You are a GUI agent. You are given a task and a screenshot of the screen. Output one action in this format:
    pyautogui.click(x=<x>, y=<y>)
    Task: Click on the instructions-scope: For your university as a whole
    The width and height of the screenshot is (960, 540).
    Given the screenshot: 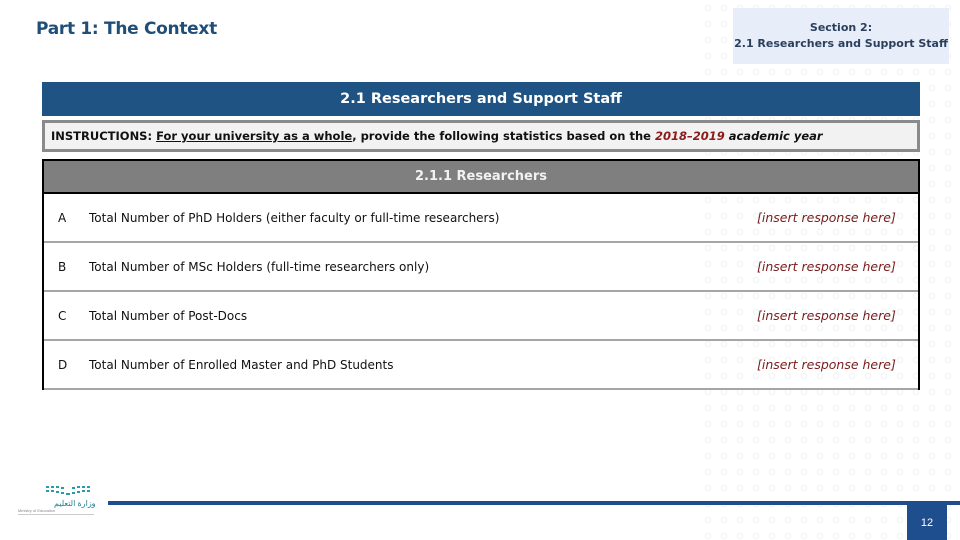 What is the action you would take?
    pyautogui.click(x=254, y=136)
    